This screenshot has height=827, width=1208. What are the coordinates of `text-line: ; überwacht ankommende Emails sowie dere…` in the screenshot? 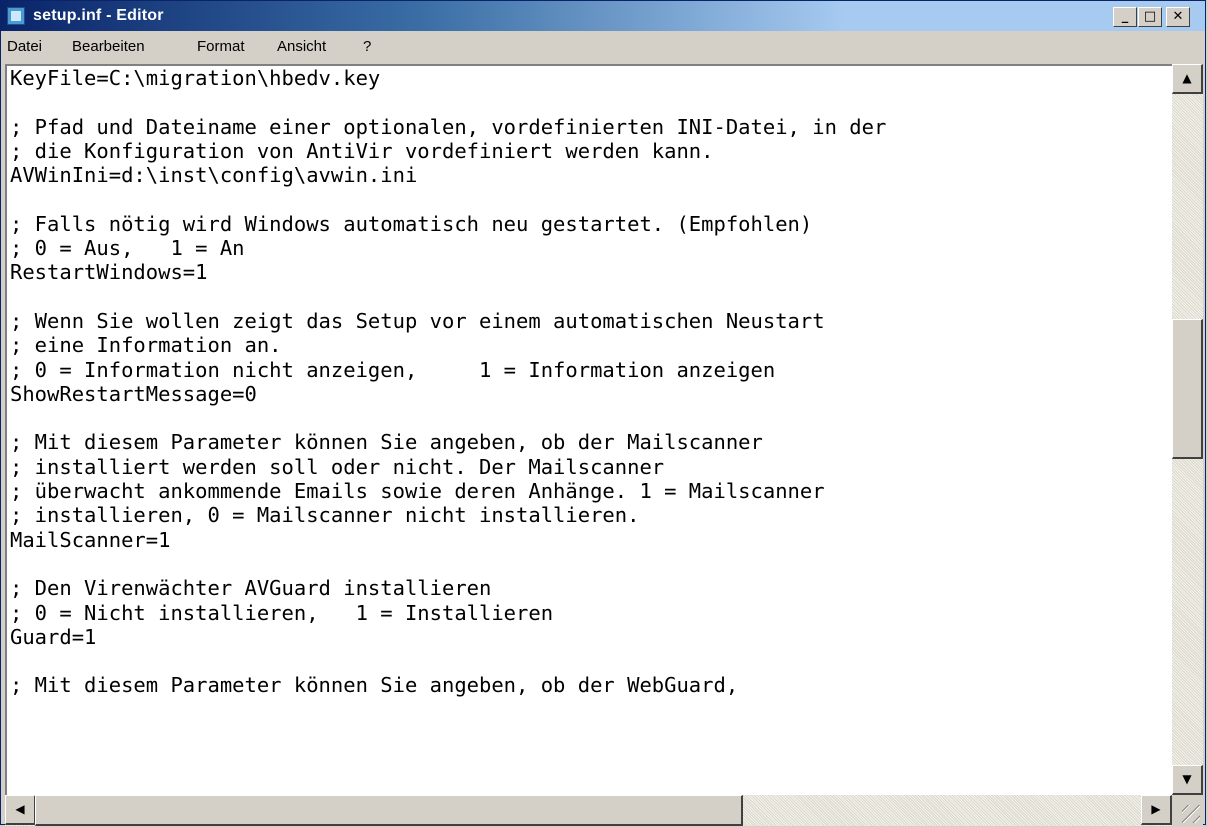 It's located at (417, 491).